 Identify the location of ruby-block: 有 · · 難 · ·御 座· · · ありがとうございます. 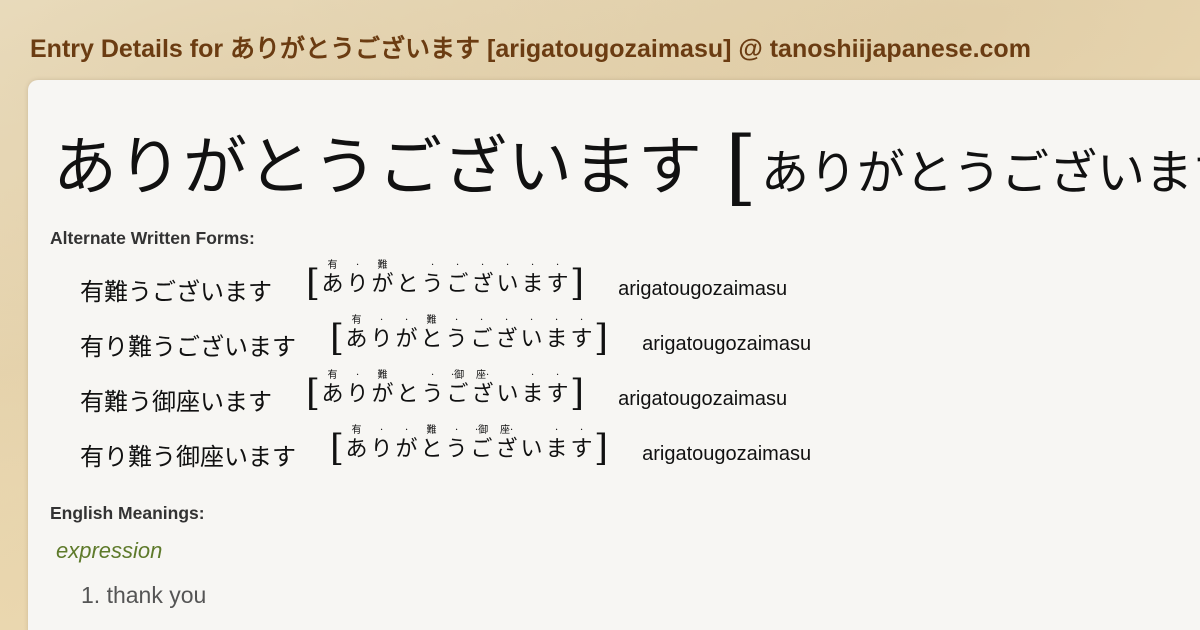
(469, 443).